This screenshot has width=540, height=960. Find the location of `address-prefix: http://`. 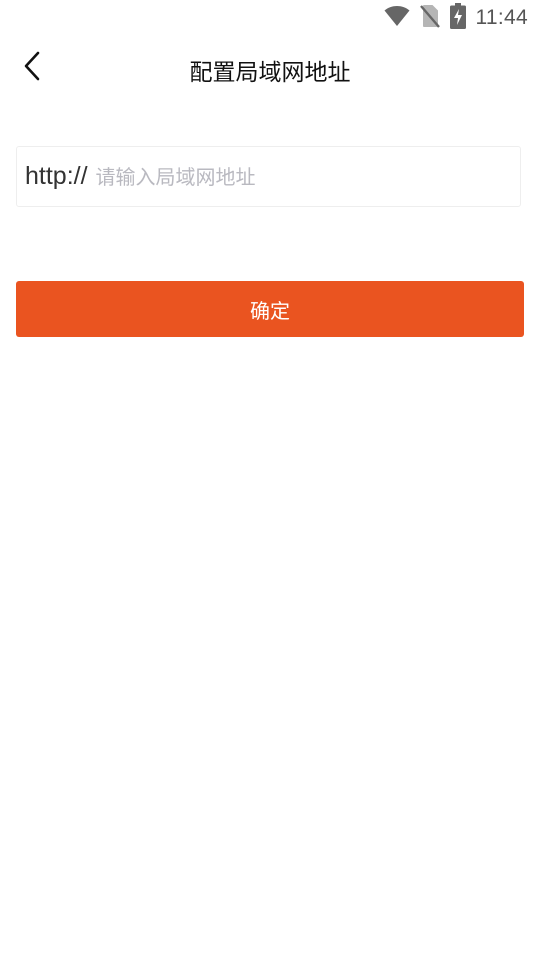

address-prefix: http:// is located at coordinates (56, 176).